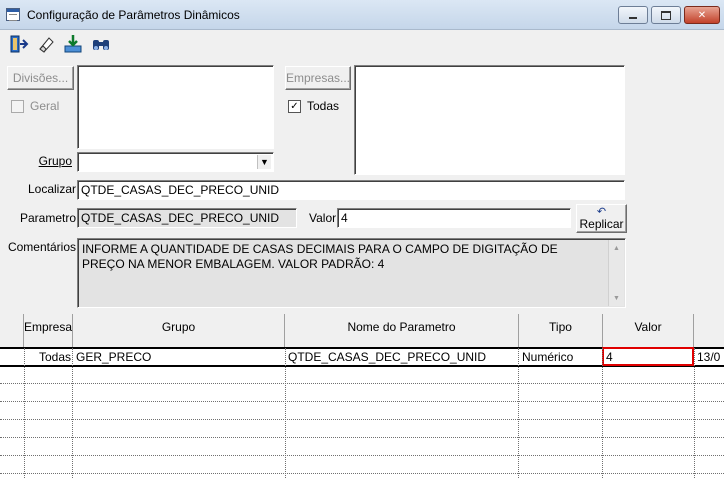 The image size is (724, 478). I want to click on minimize-button, so click(633, 15).